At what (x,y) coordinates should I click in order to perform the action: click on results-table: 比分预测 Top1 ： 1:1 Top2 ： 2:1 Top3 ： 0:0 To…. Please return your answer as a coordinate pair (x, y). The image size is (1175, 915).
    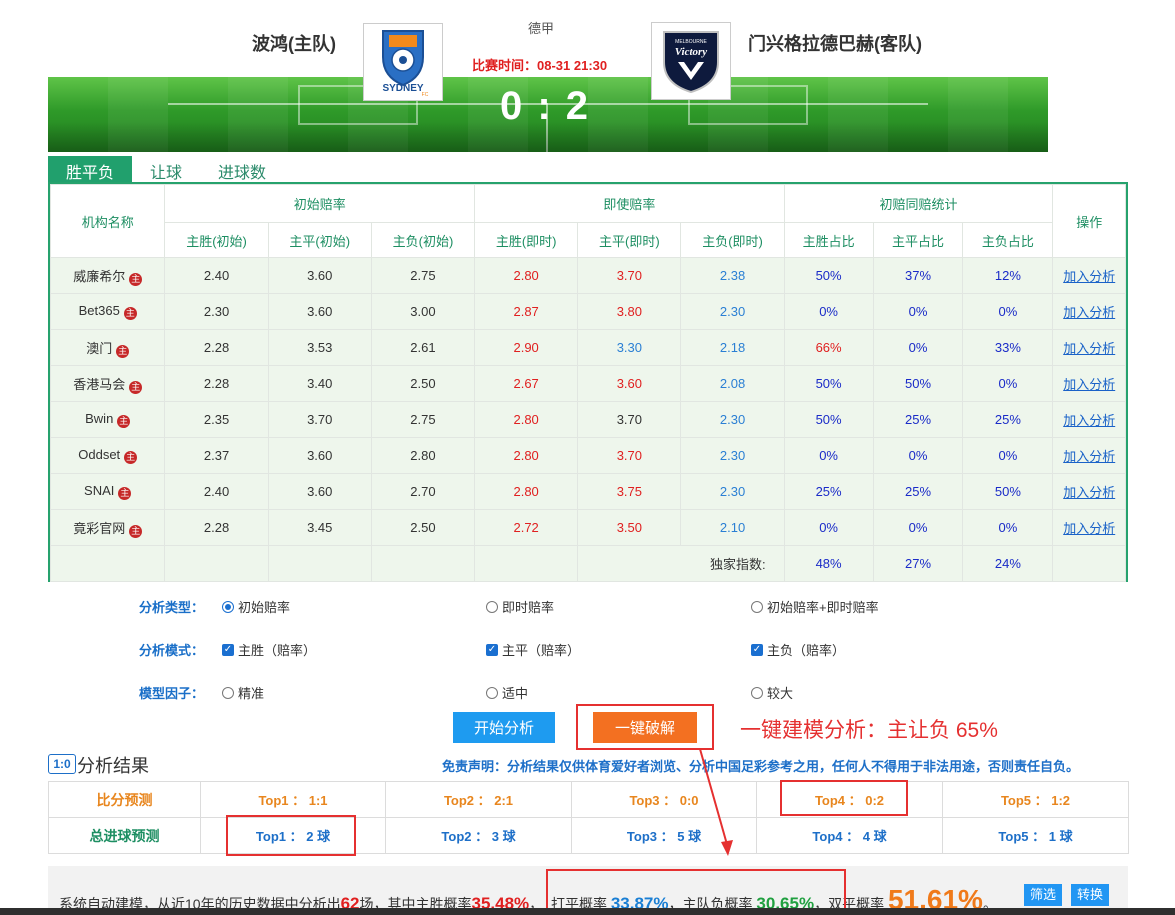
    Looking at the image, I should click on (588, 817).